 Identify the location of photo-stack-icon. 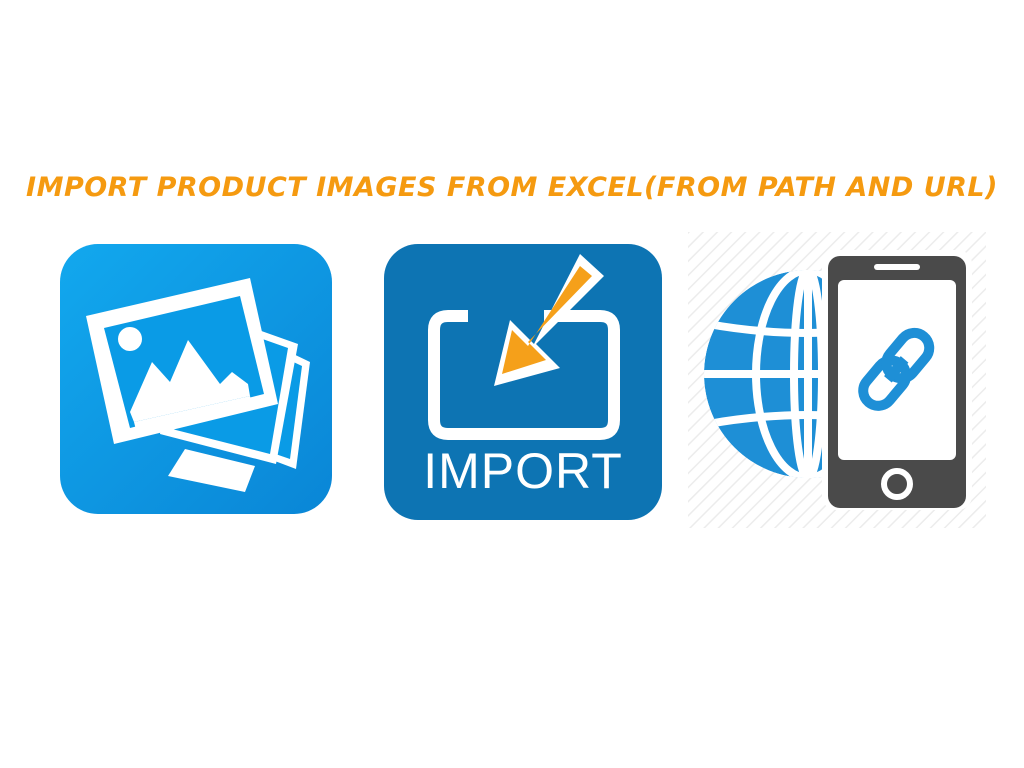
(196, 379).